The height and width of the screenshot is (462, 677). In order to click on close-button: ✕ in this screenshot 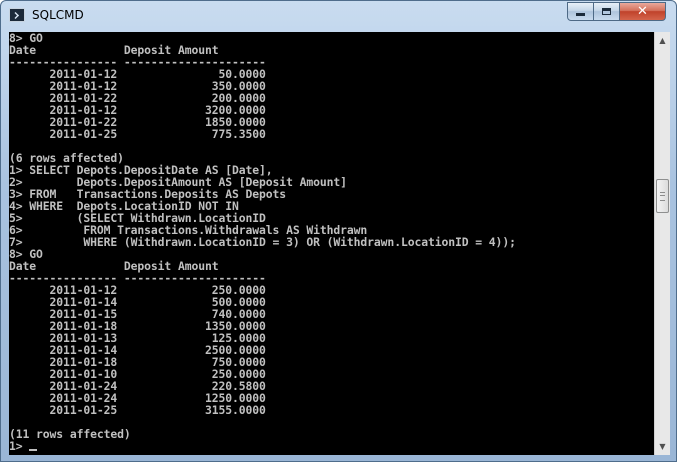, I will do `click(642, 11)`.